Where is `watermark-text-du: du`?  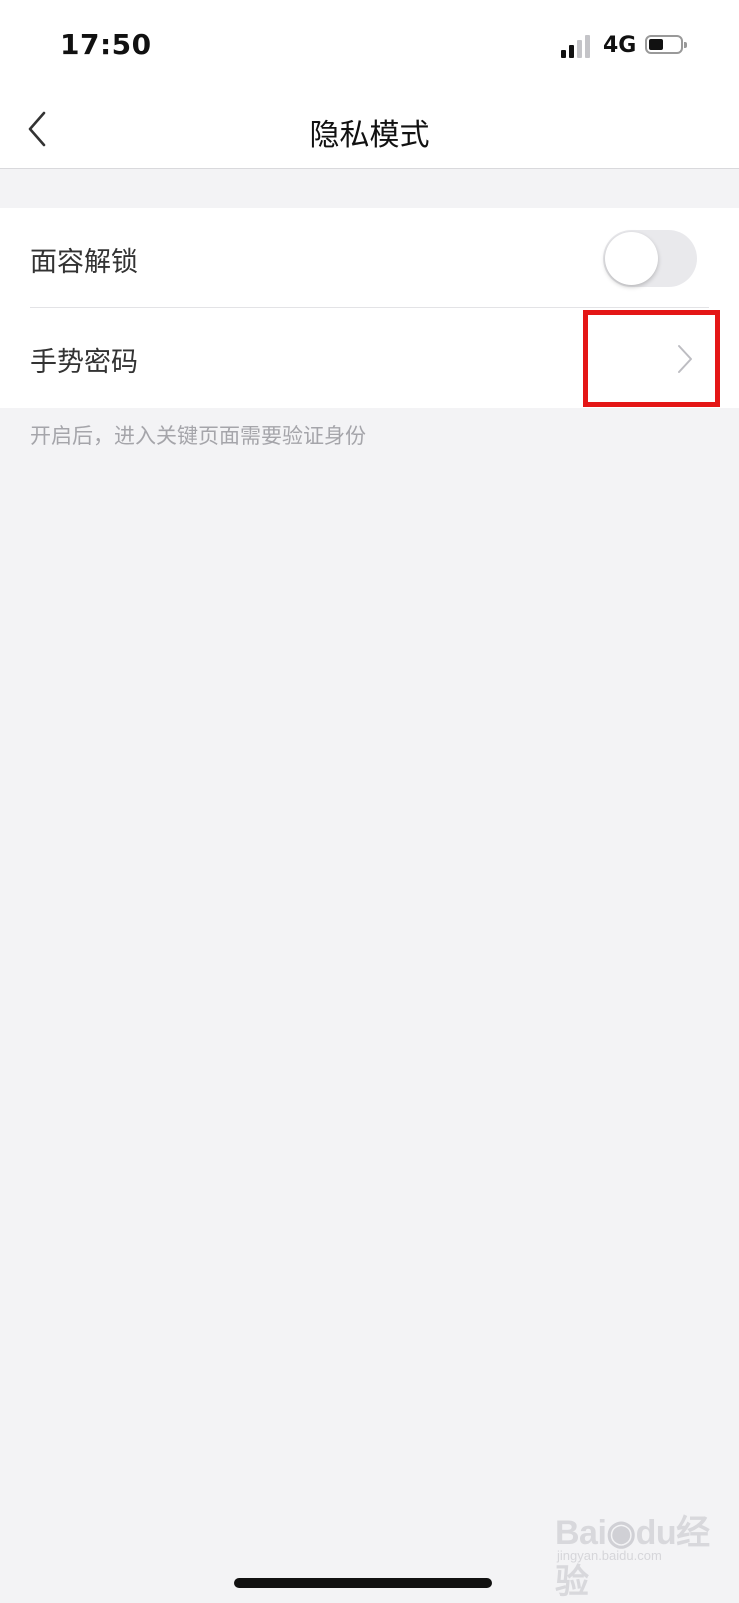
watermark-text-du: du is located at coordinates (656, 1533).